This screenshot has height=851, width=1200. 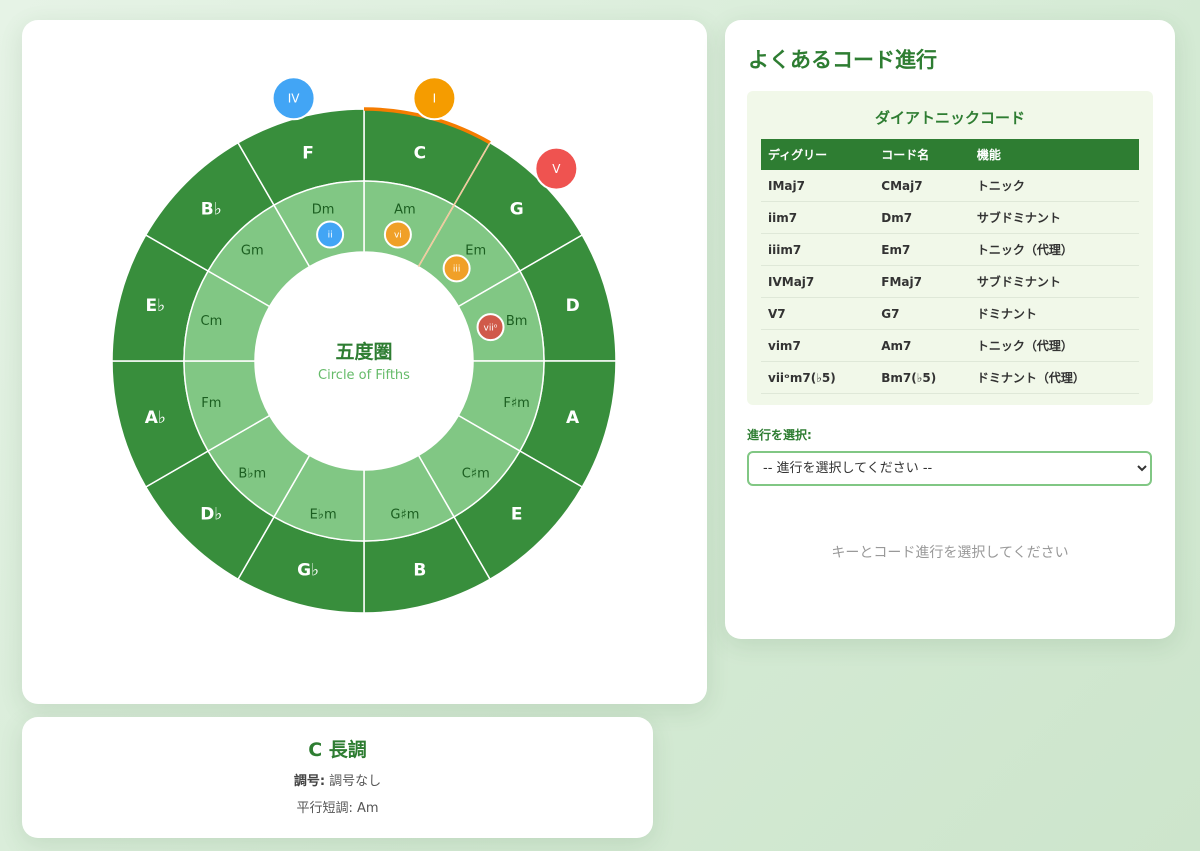 What do you see at coordinates (363, 351) in the screenshot?
I see `center-title: 五度圏` at bounding box center [363, 351].